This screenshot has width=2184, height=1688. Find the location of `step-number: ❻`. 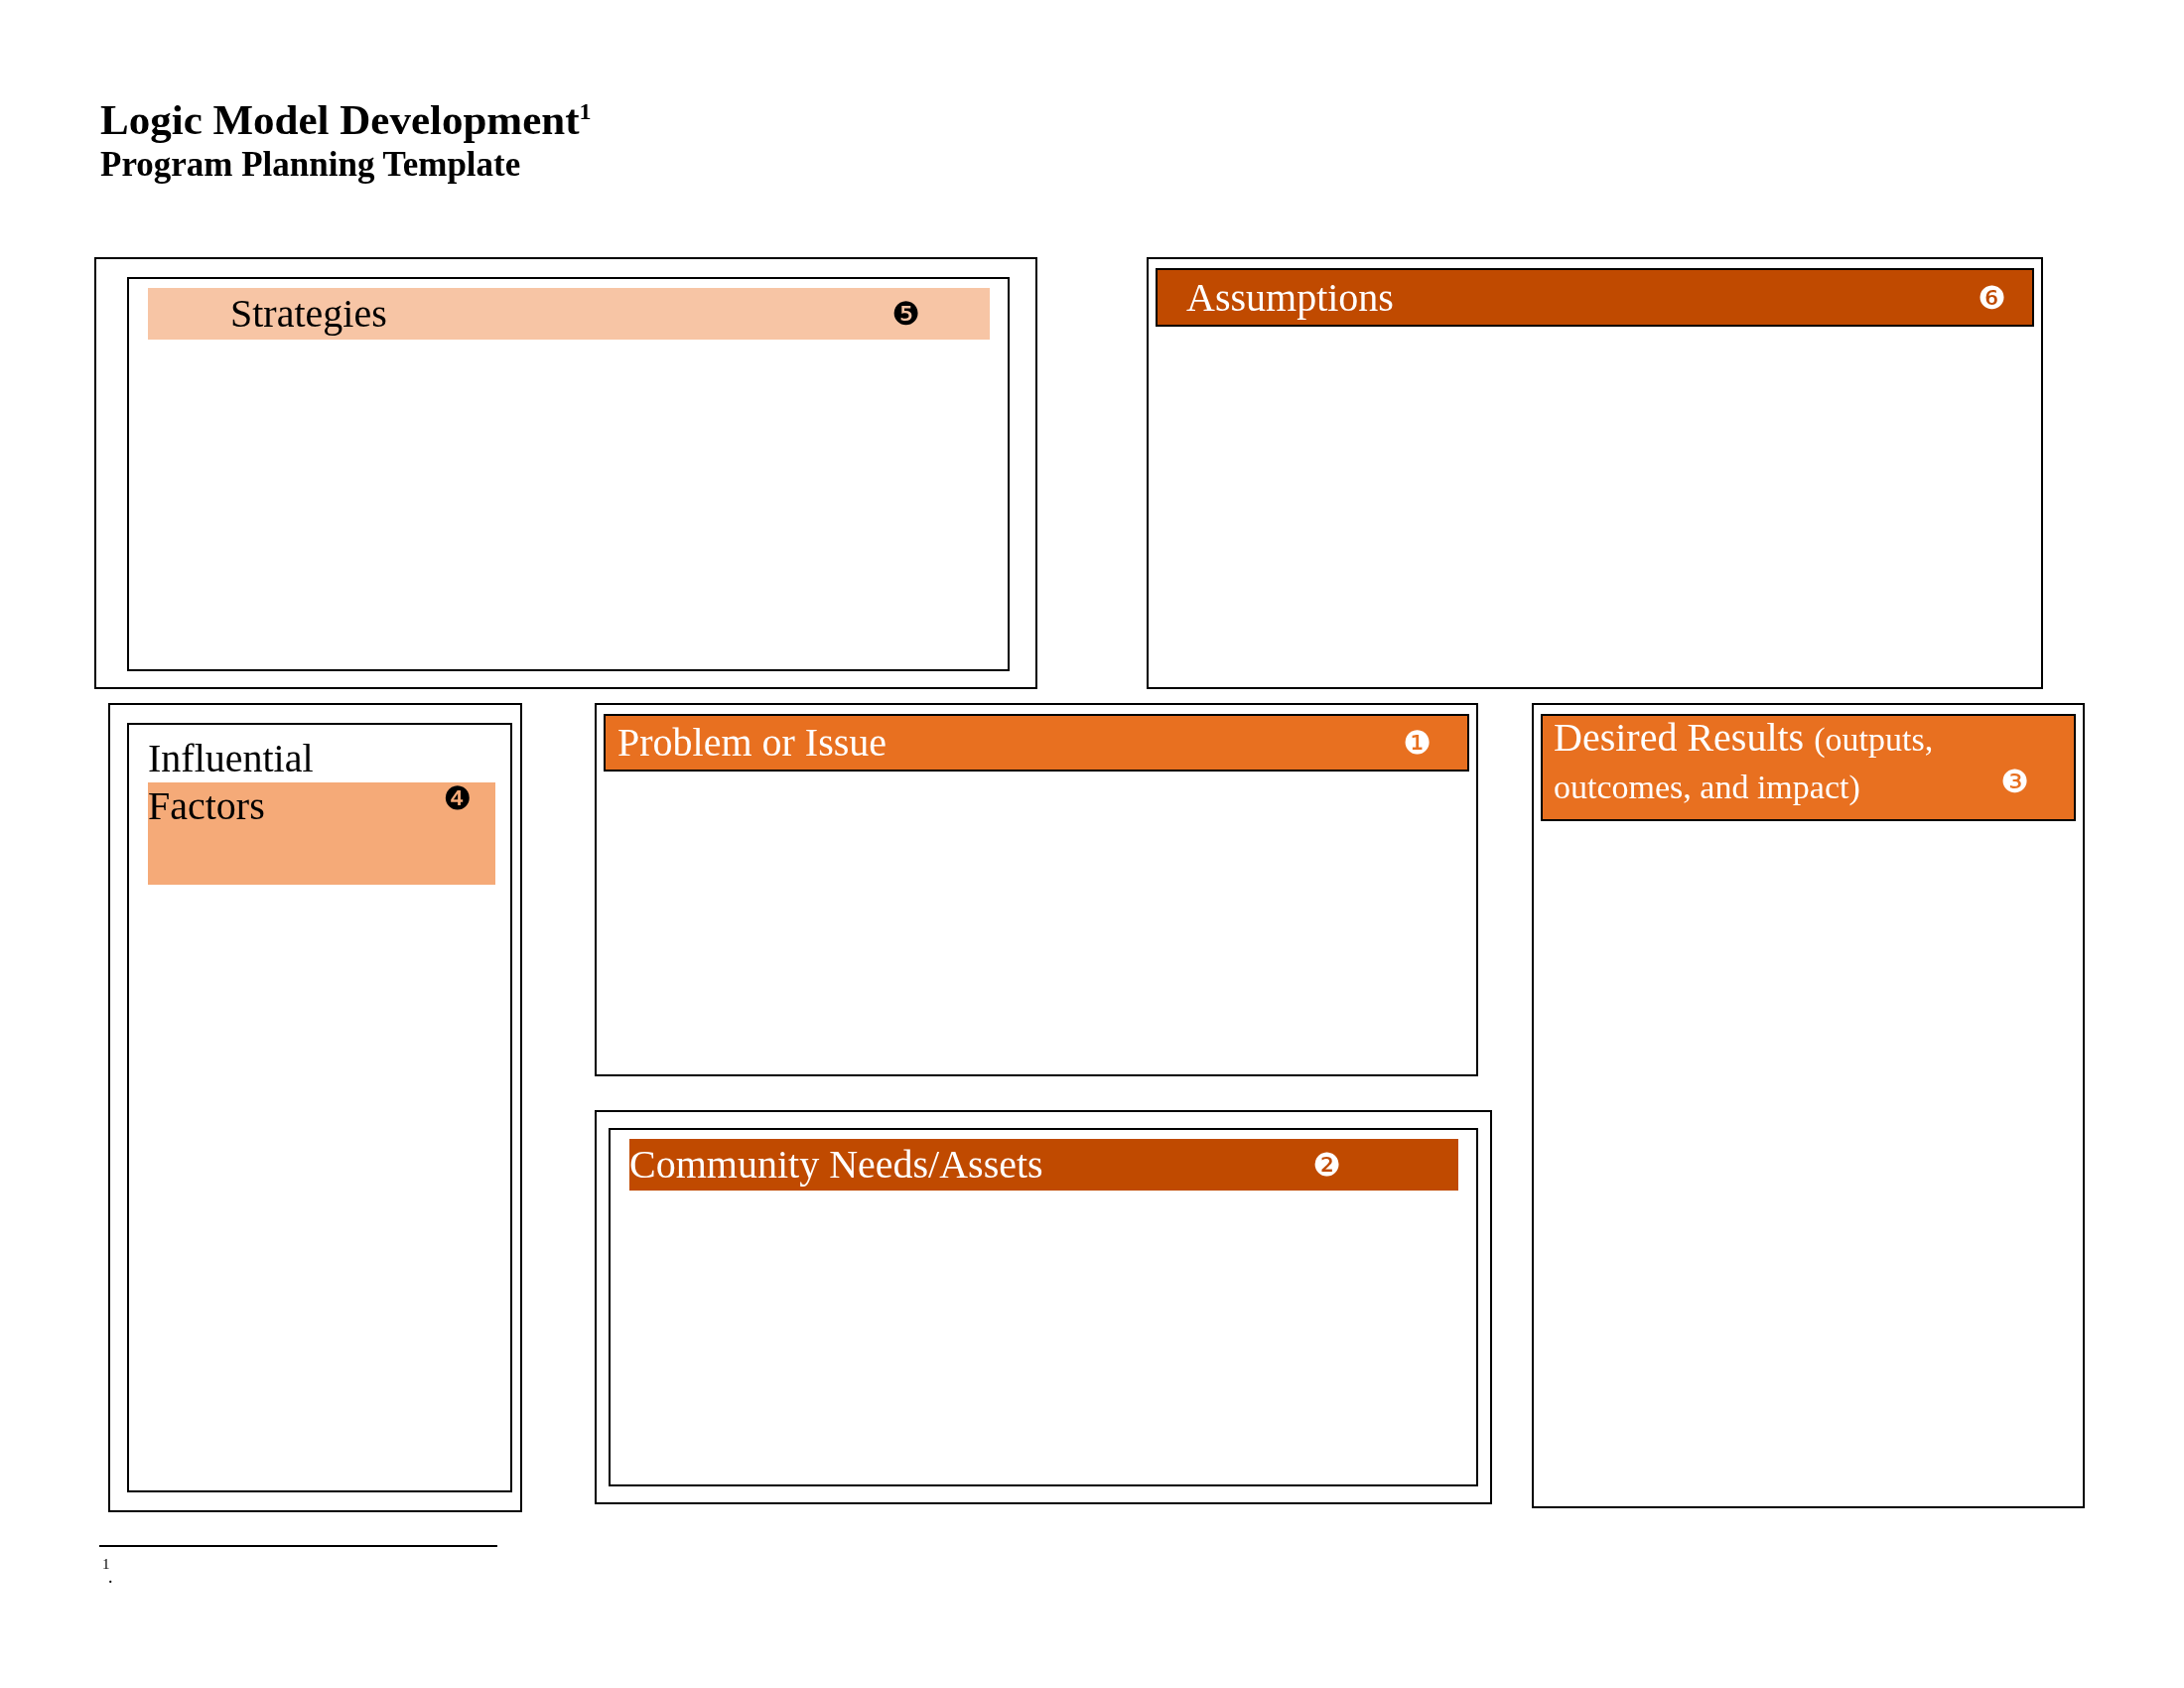

step-number: ❻ is located at coordinates (1992, 297).